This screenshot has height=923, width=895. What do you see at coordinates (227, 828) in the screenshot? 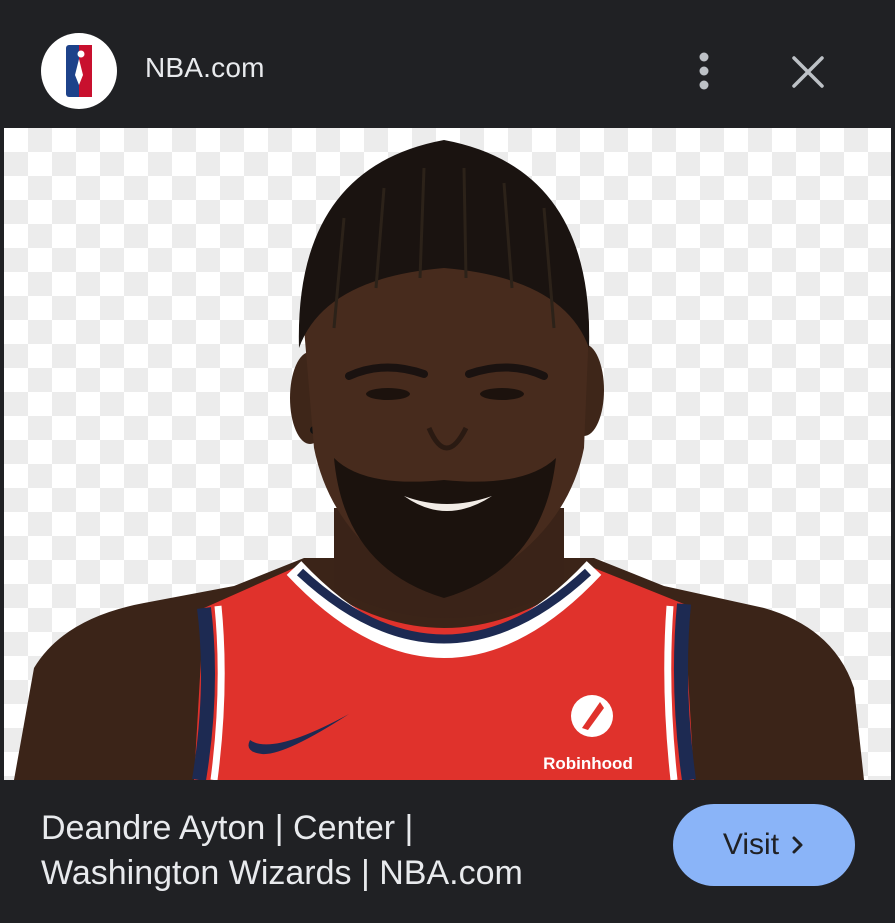
I see `result-title-line1: Deandre Ayton | Center |` at bounding box center [227, 828].